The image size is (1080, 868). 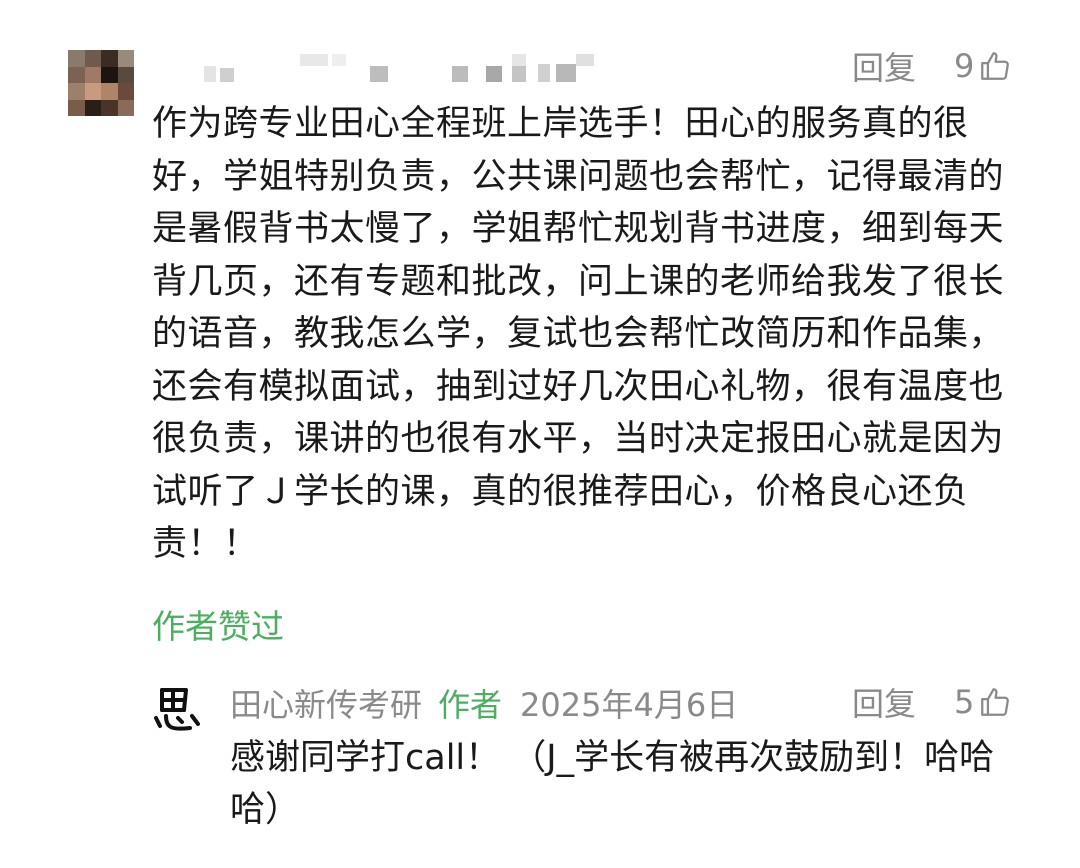 I want to click on reply-actions: 回复 5, so click(x=932, y=702).